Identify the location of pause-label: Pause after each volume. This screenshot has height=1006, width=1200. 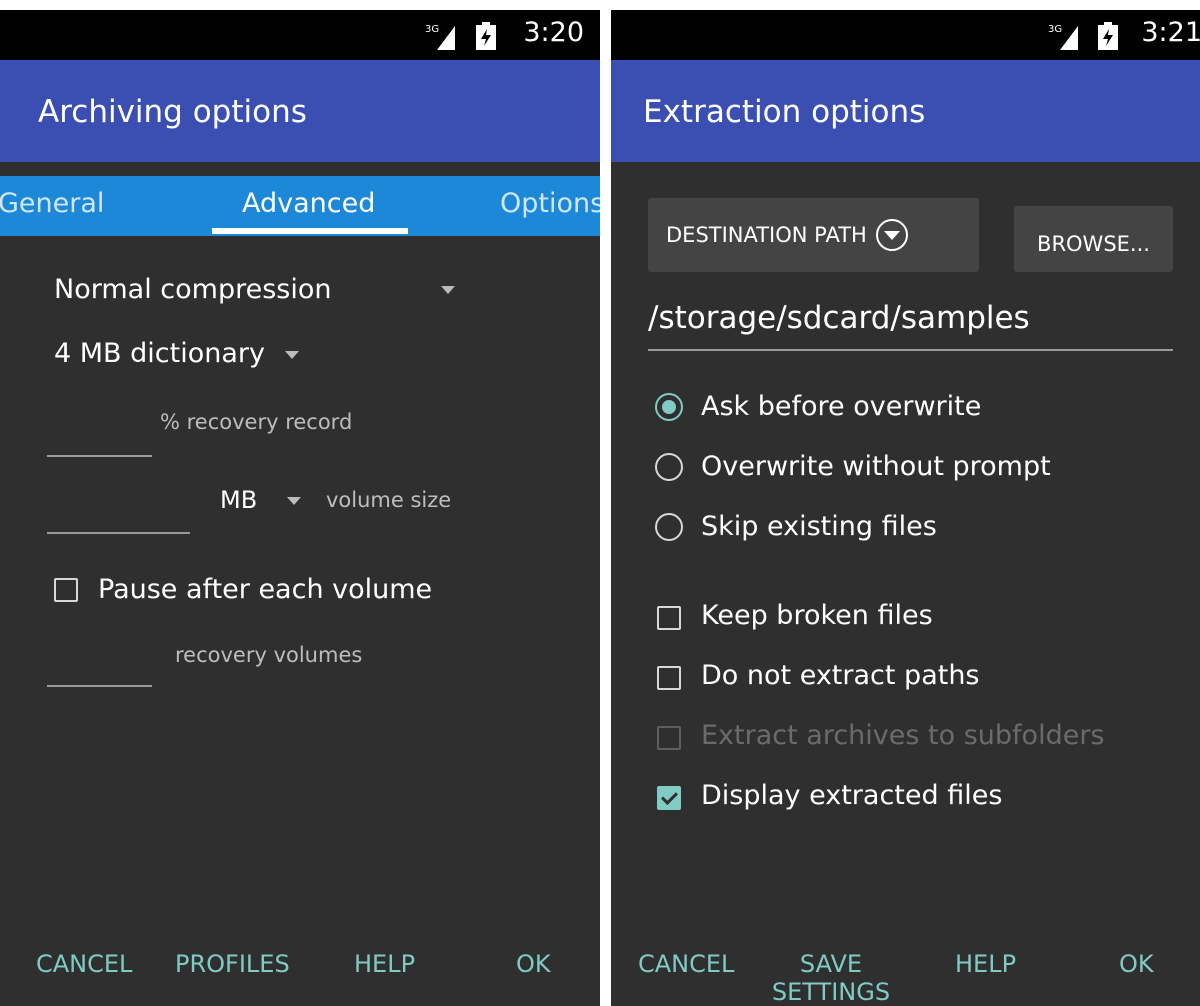
(265, 589).